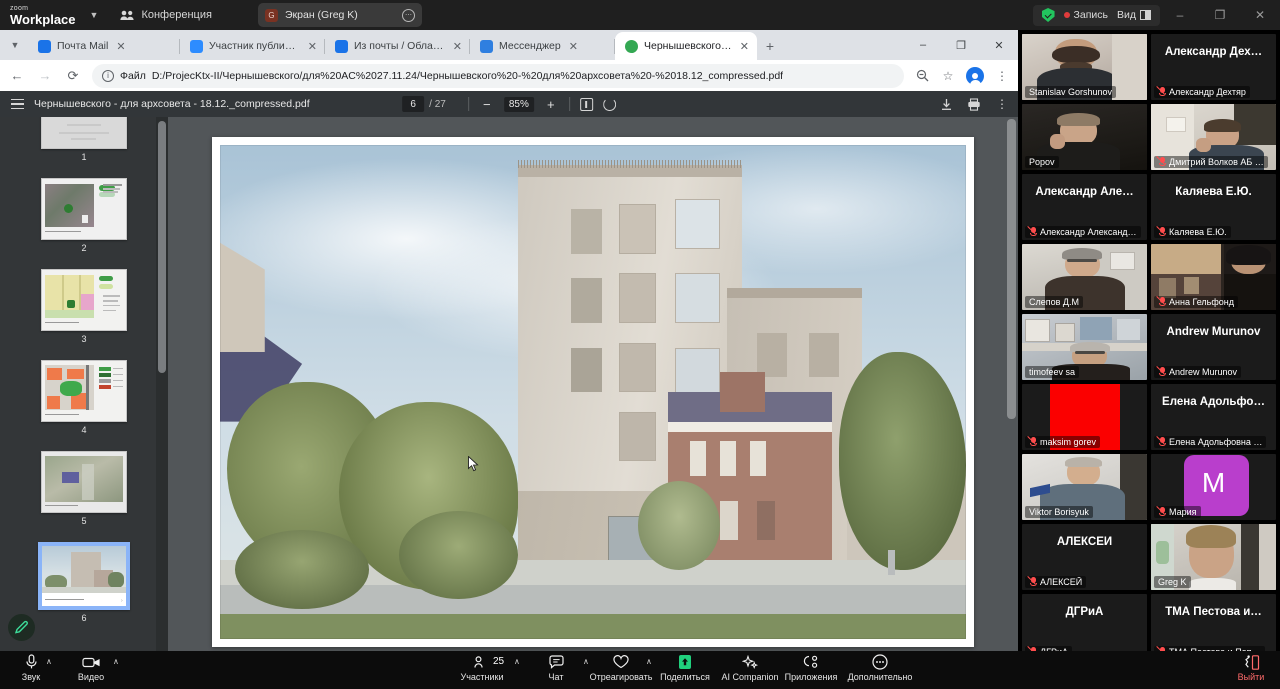 Image resolution: width=1280 pixels, height=689 pixels. I want to click on print-icon, so click(974, 104).